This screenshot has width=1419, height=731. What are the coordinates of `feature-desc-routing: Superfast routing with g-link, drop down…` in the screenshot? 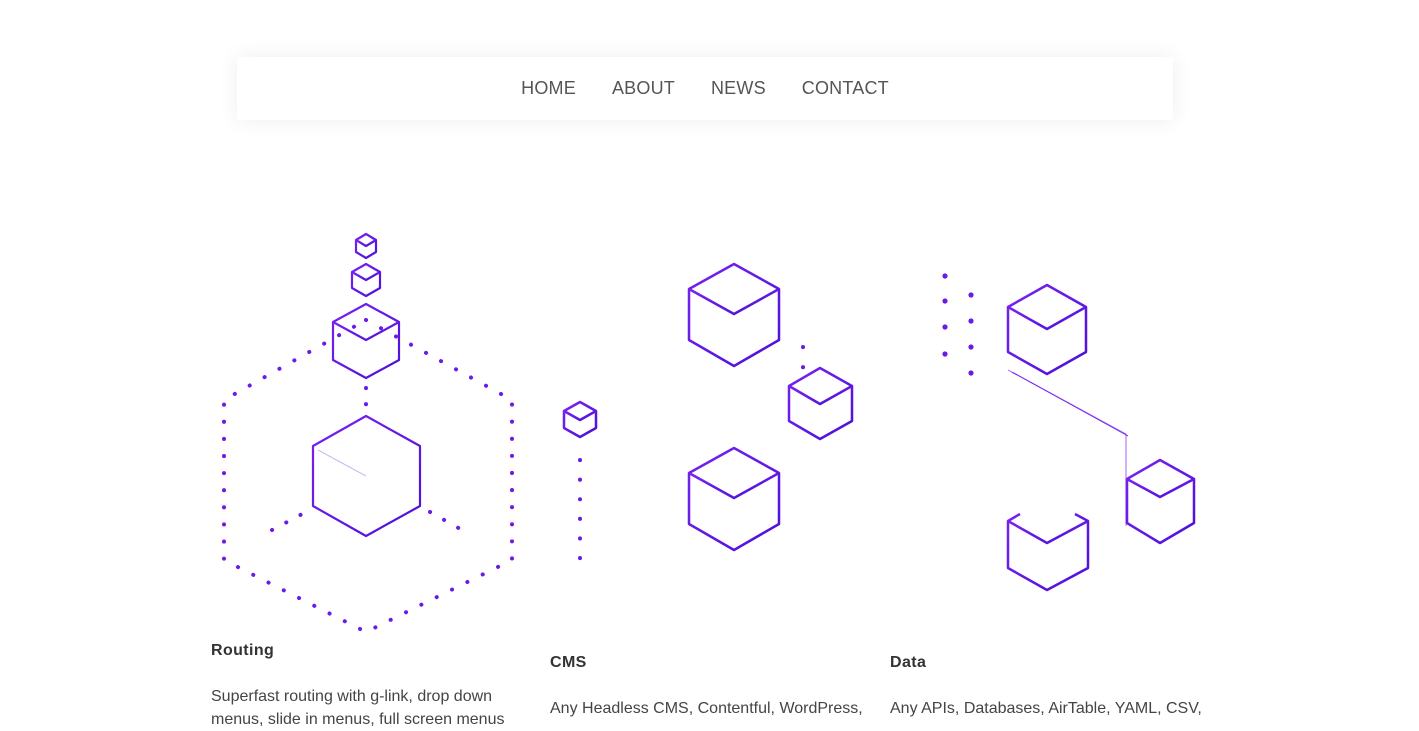 It's located at (358, 708).